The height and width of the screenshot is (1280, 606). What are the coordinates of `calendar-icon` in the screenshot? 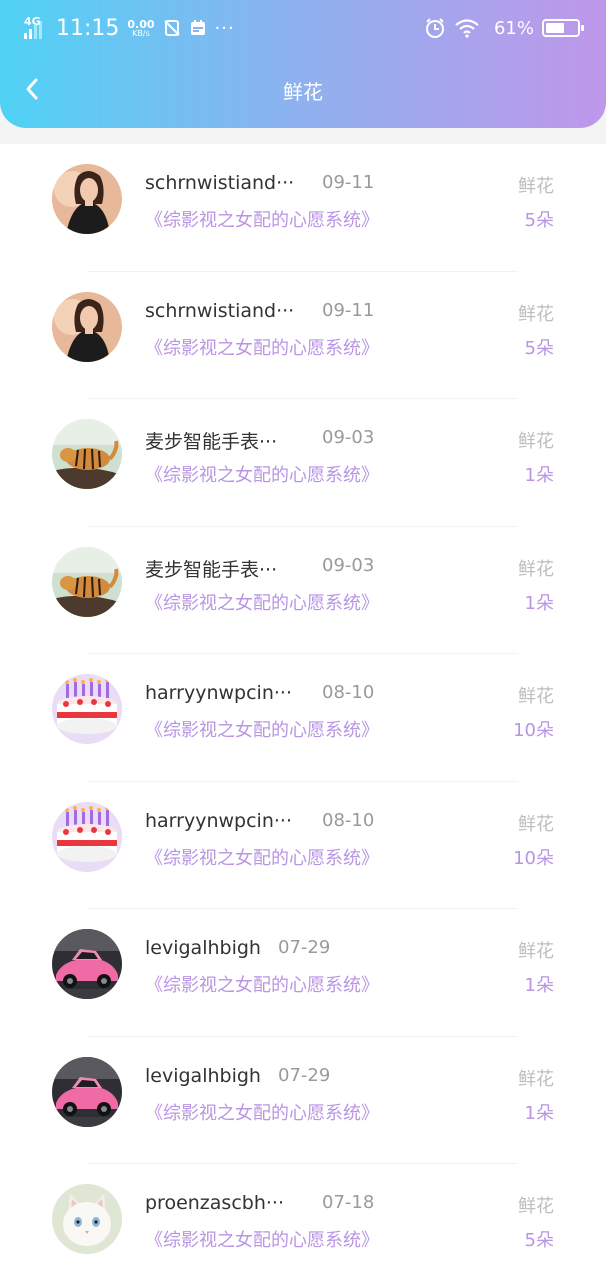 It's located at (198, 28).